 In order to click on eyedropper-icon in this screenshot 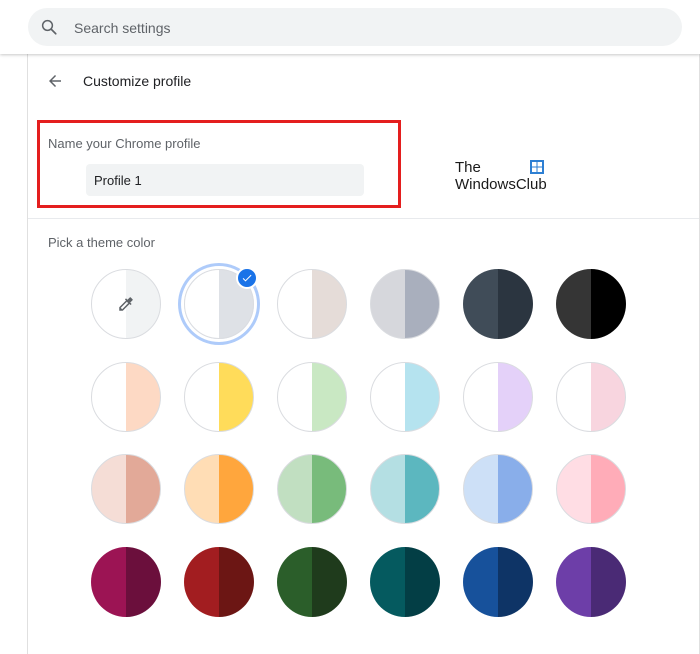, I will do `click(126, 304)`.